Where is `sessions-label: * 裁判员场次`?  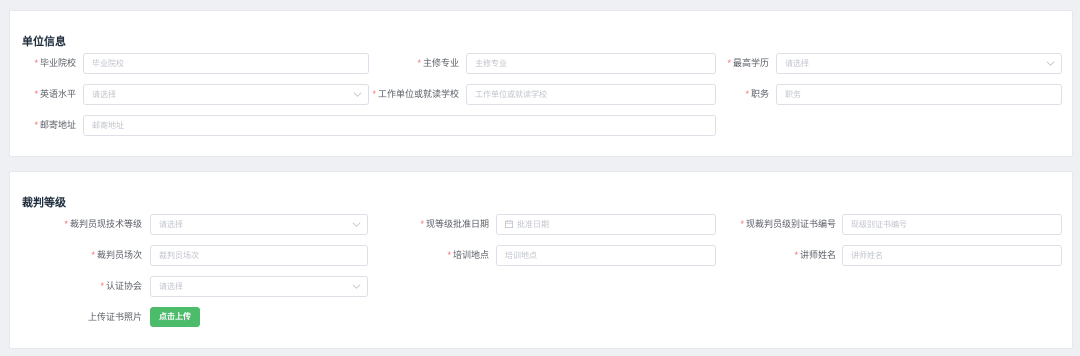
sessions-label: * 裁判员场次 is located at coordinates (116, 255).